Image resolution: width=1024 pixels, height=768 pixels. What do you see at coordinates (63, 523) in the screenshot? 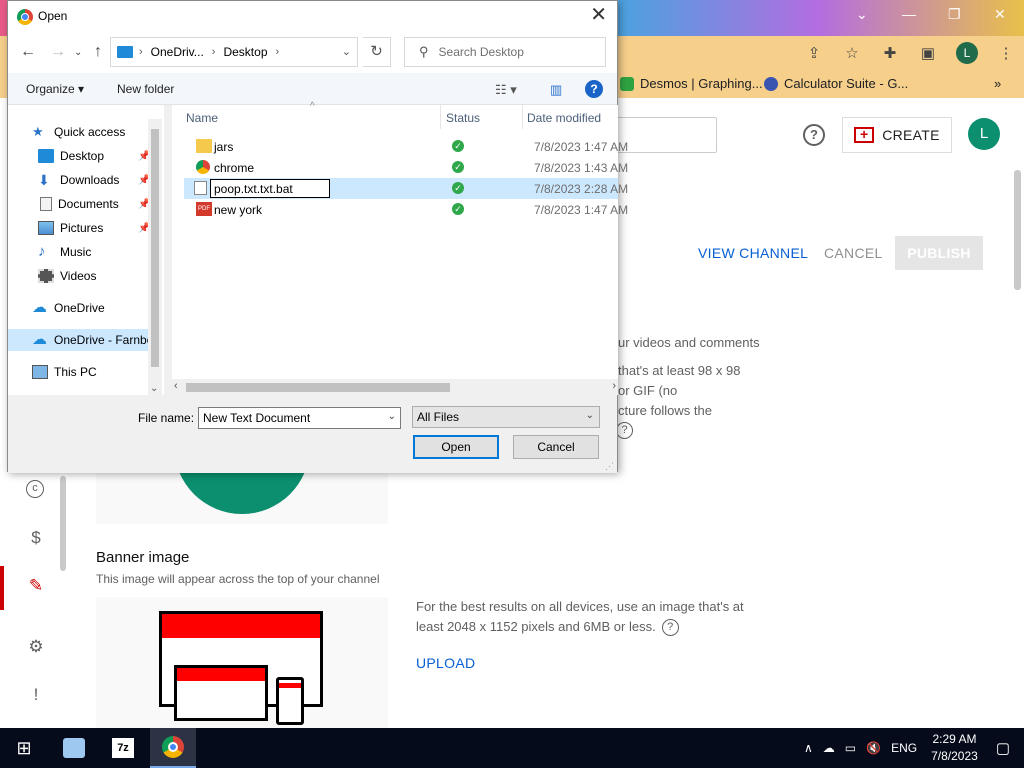
I see `rail-scrollbar` at bounding box center [63, 523].